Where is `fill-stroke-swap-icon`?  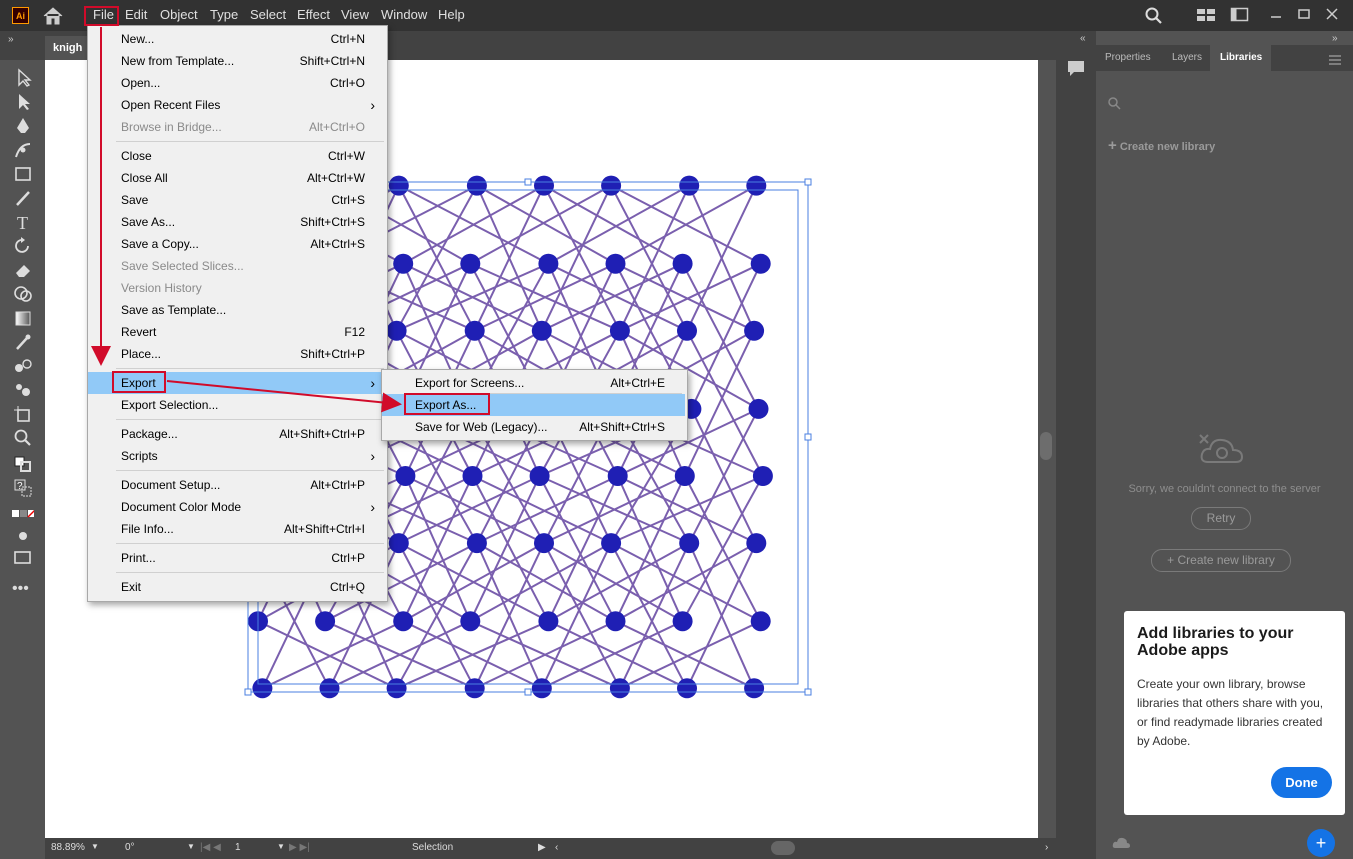
fill-stroke-swap-icon is located at coordinates (23, 464).